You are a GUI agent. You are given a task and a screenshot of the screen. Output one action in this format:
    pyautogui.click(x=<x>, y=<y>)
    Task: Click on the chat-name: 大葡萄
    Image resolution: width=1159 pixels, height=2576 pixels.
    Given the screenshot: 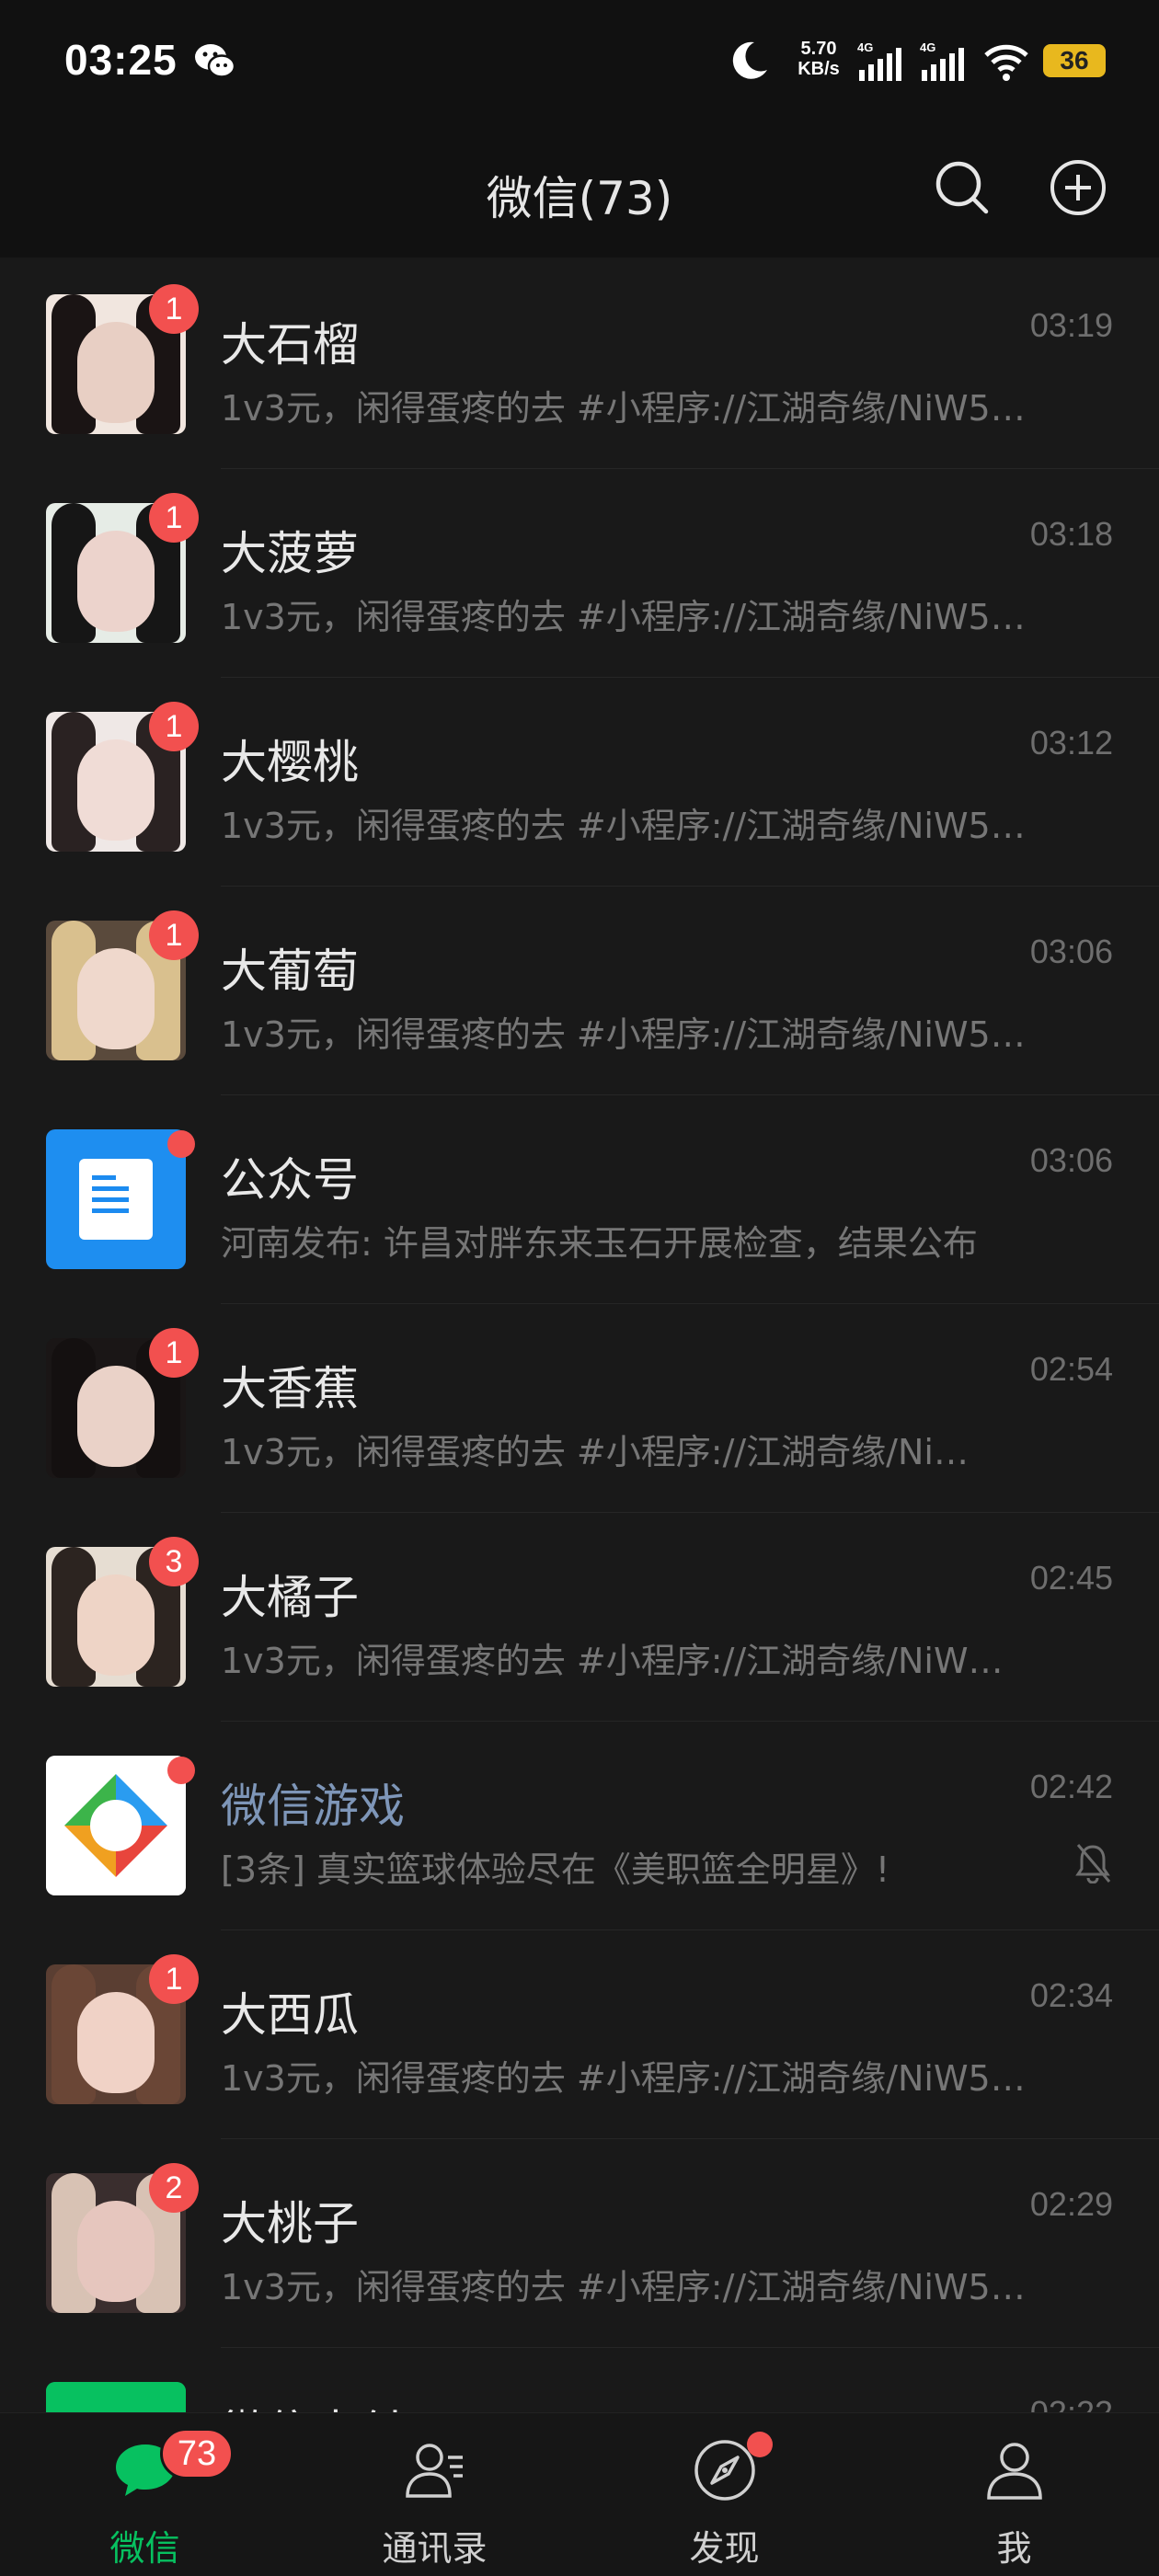 What is the action you would take?
    pyautogui.click(x=290, y=971)
    